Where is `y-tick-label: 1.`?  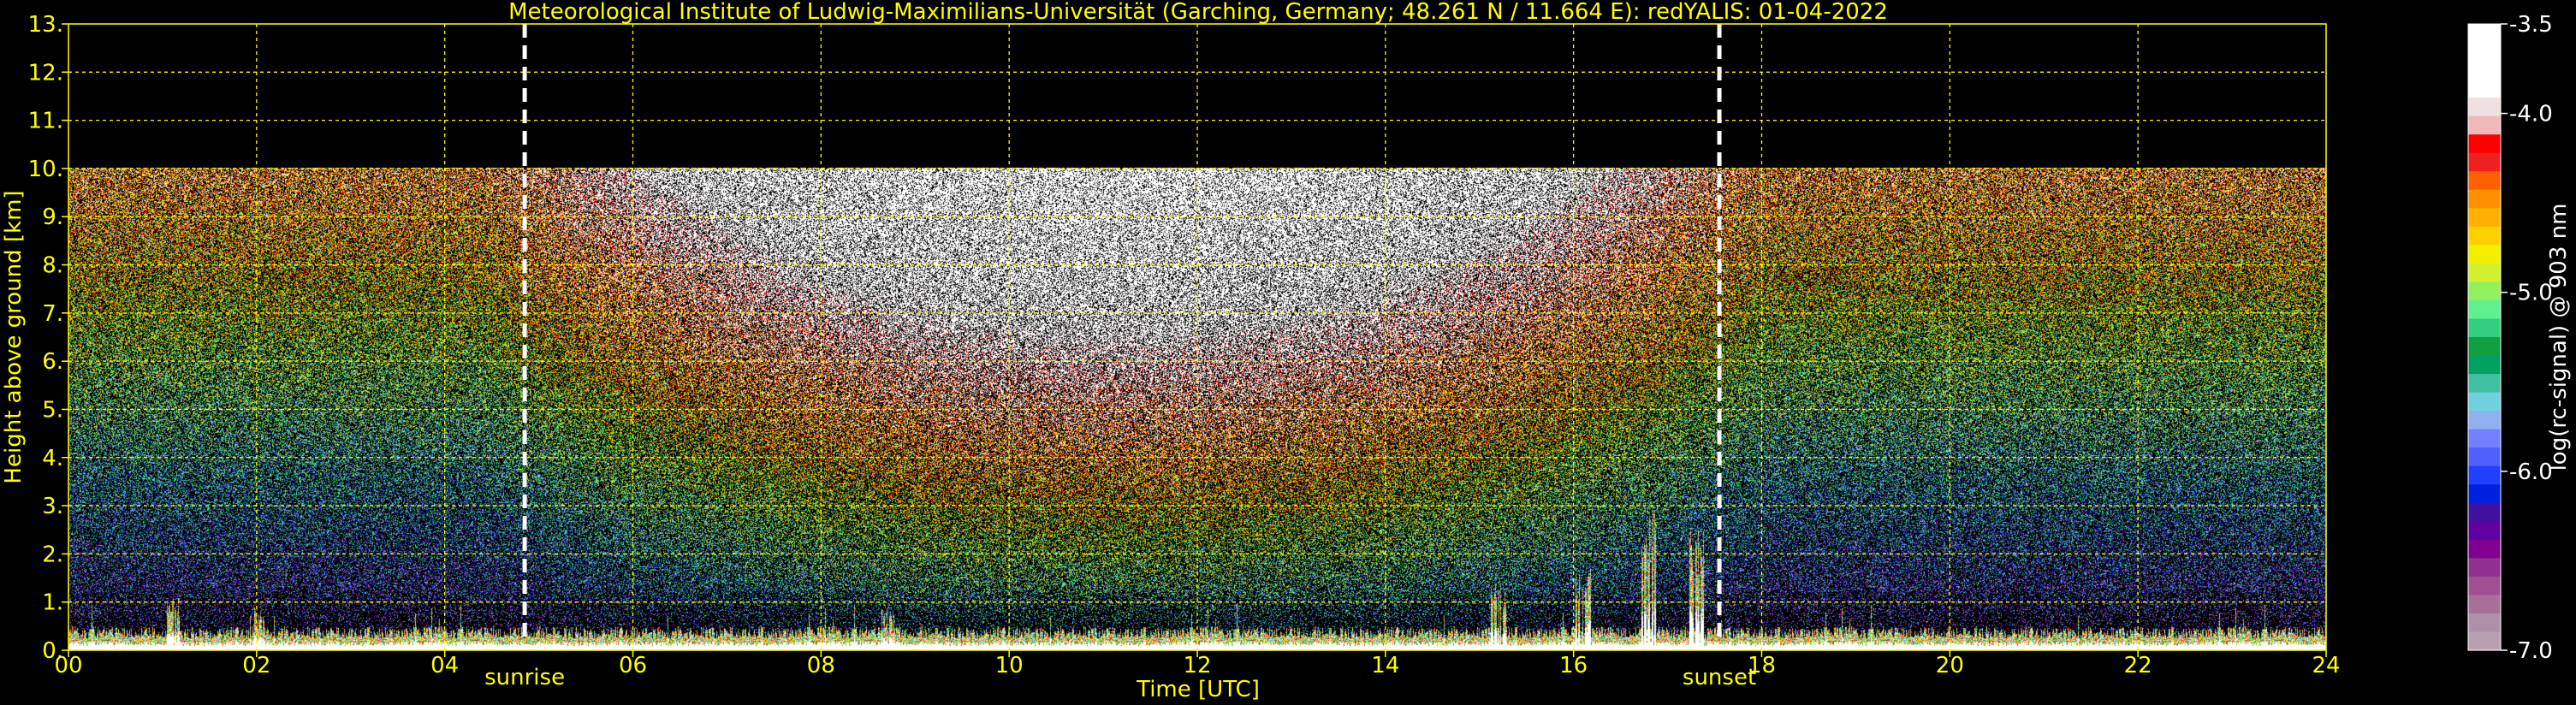 y-tick-label: 1. is located at coordinates (52, 603).